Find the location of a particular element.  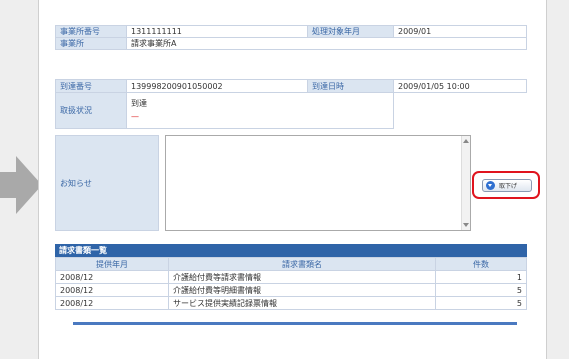

table-row: 2008/12 サービス提供実績記録票情報 5 is located at coordinates (291, 303).